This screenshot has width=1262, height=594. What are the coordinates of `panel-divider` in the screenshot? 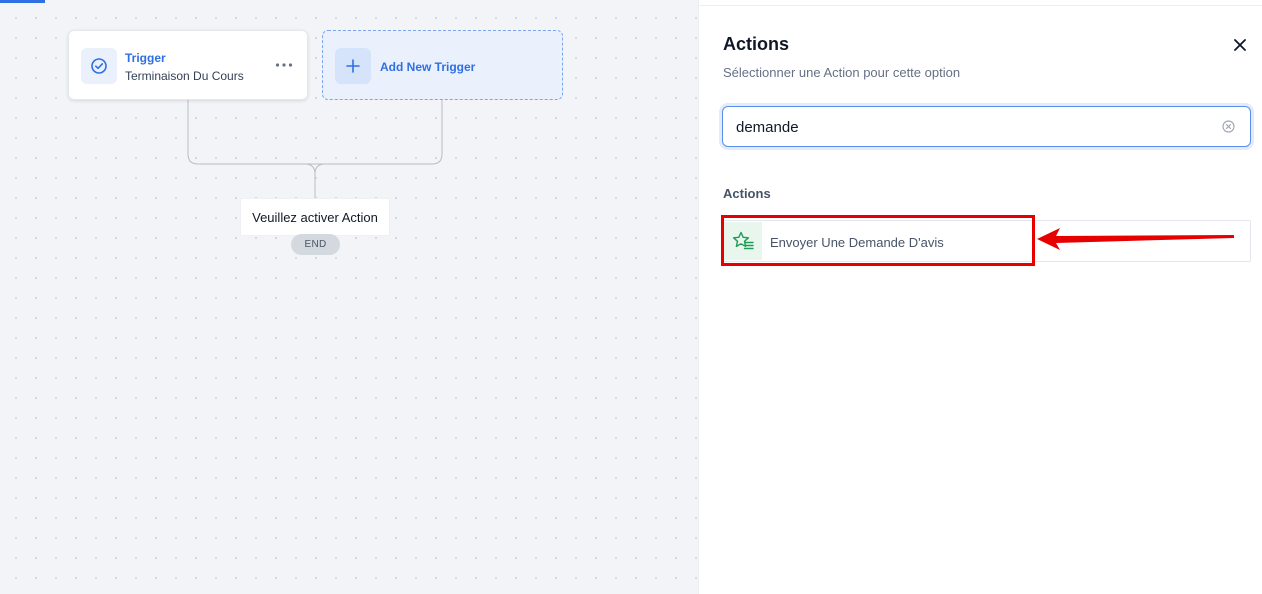 It's located at (980, 5).